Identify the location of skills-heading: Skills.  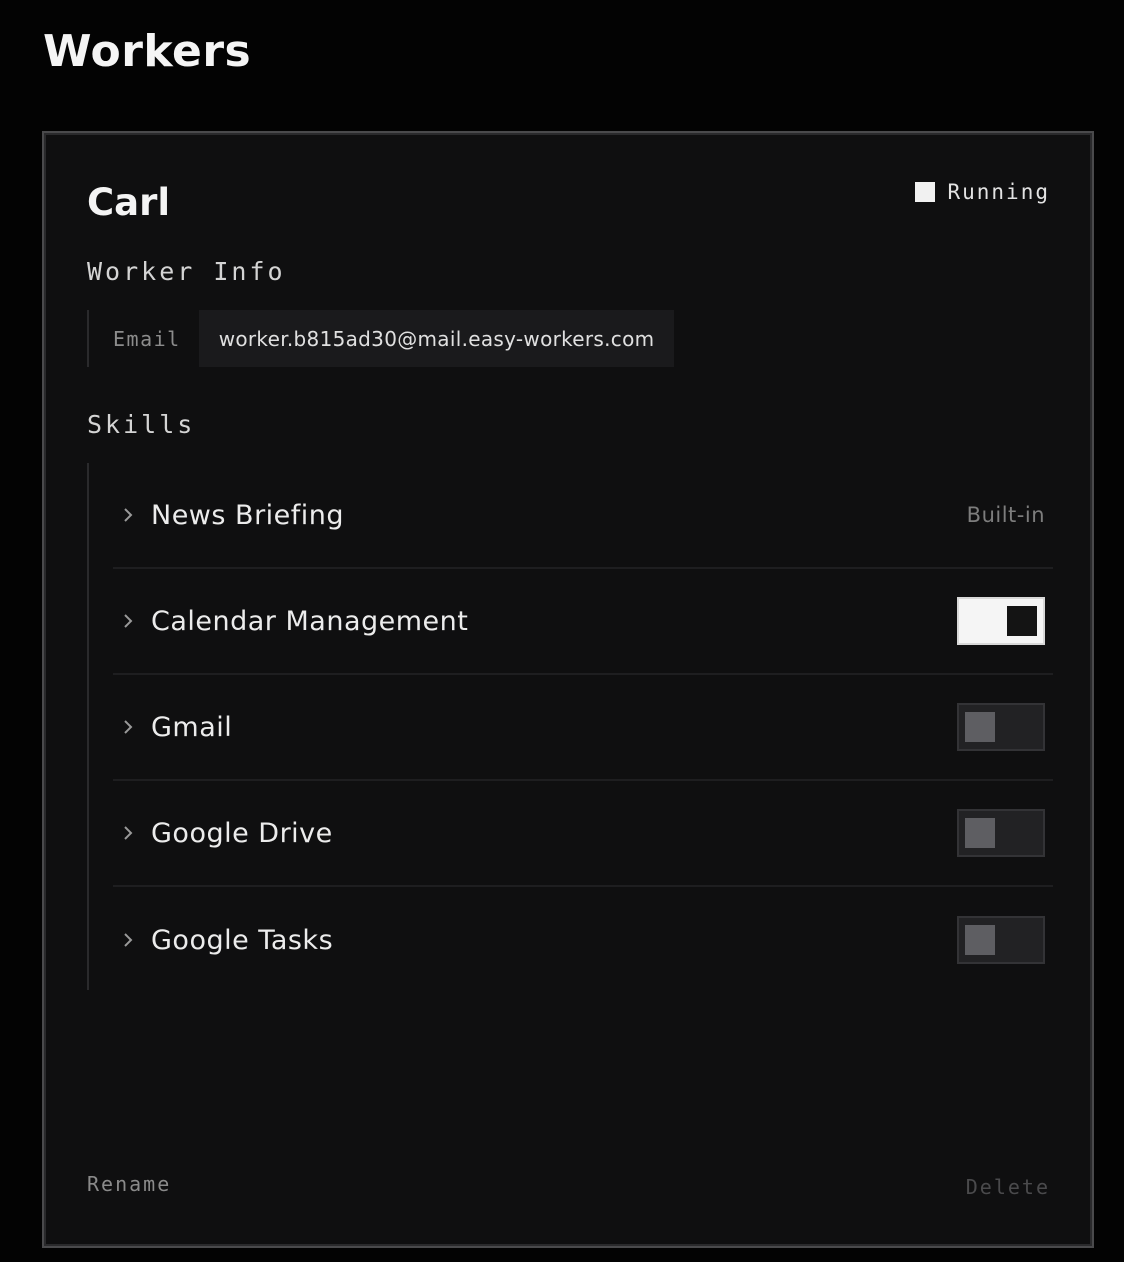
(141, 424).